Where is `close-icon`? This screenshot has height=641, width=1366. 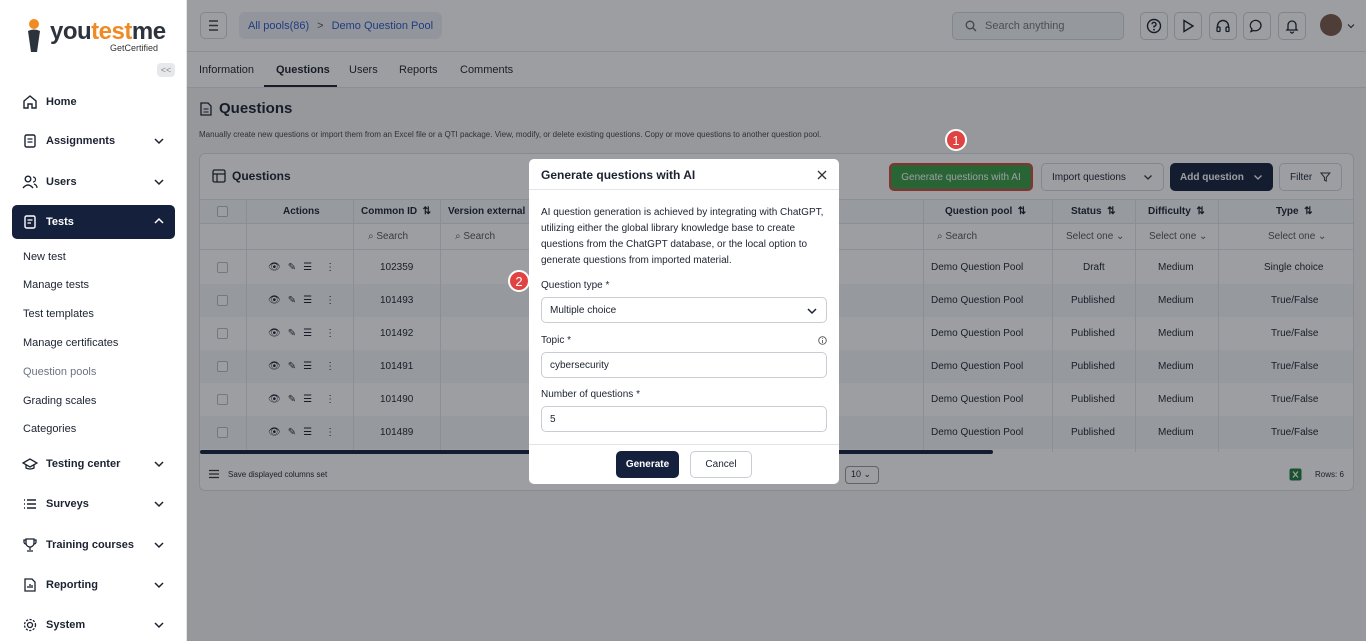
close-icon is located at coordinates (822, 175).